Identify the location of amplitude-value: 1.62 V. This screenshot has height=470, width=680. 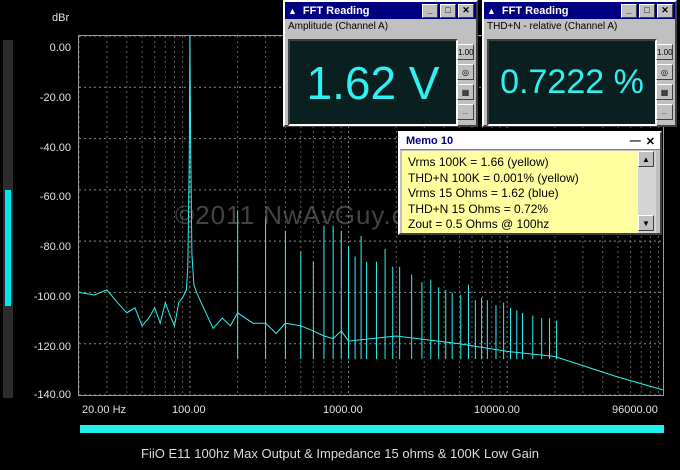
(373, 82).